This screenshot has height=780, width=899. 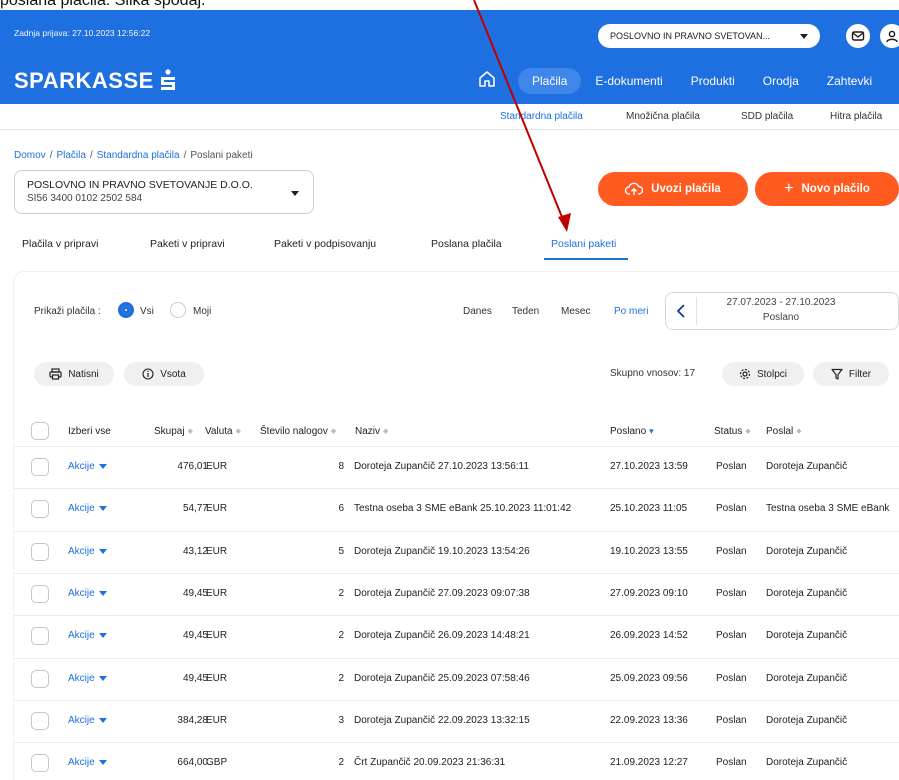 What do you see at coordinates (147, 311) in the screenshot?
I see `radio-vsi-label: Vsi` at bounding box center [147, 311].